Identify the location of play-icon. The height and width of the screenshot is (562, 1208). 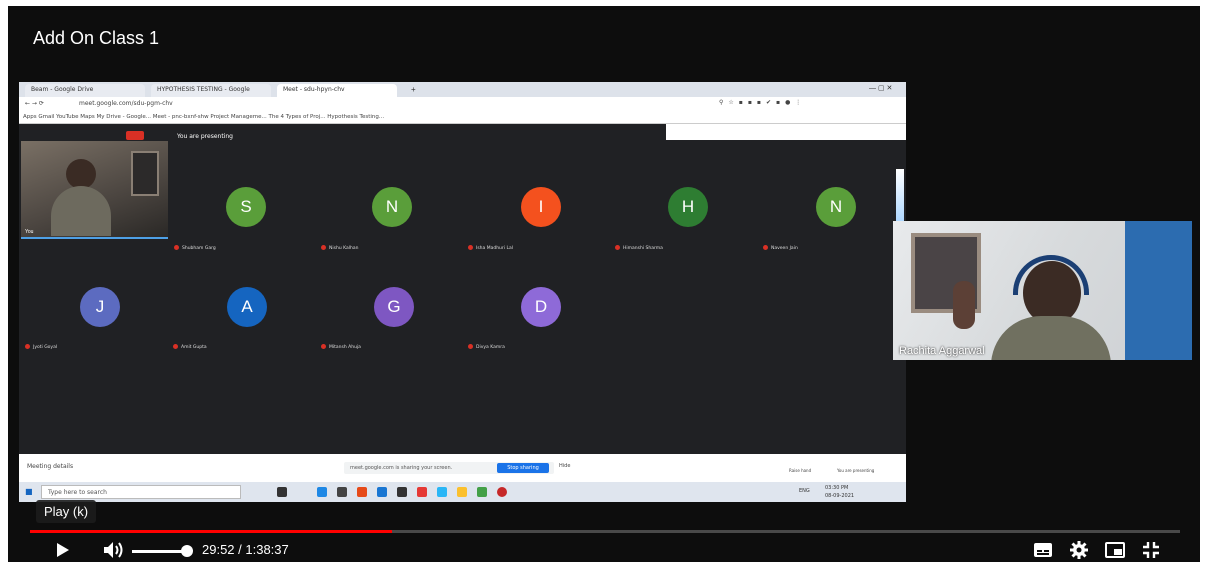
(63, 550).